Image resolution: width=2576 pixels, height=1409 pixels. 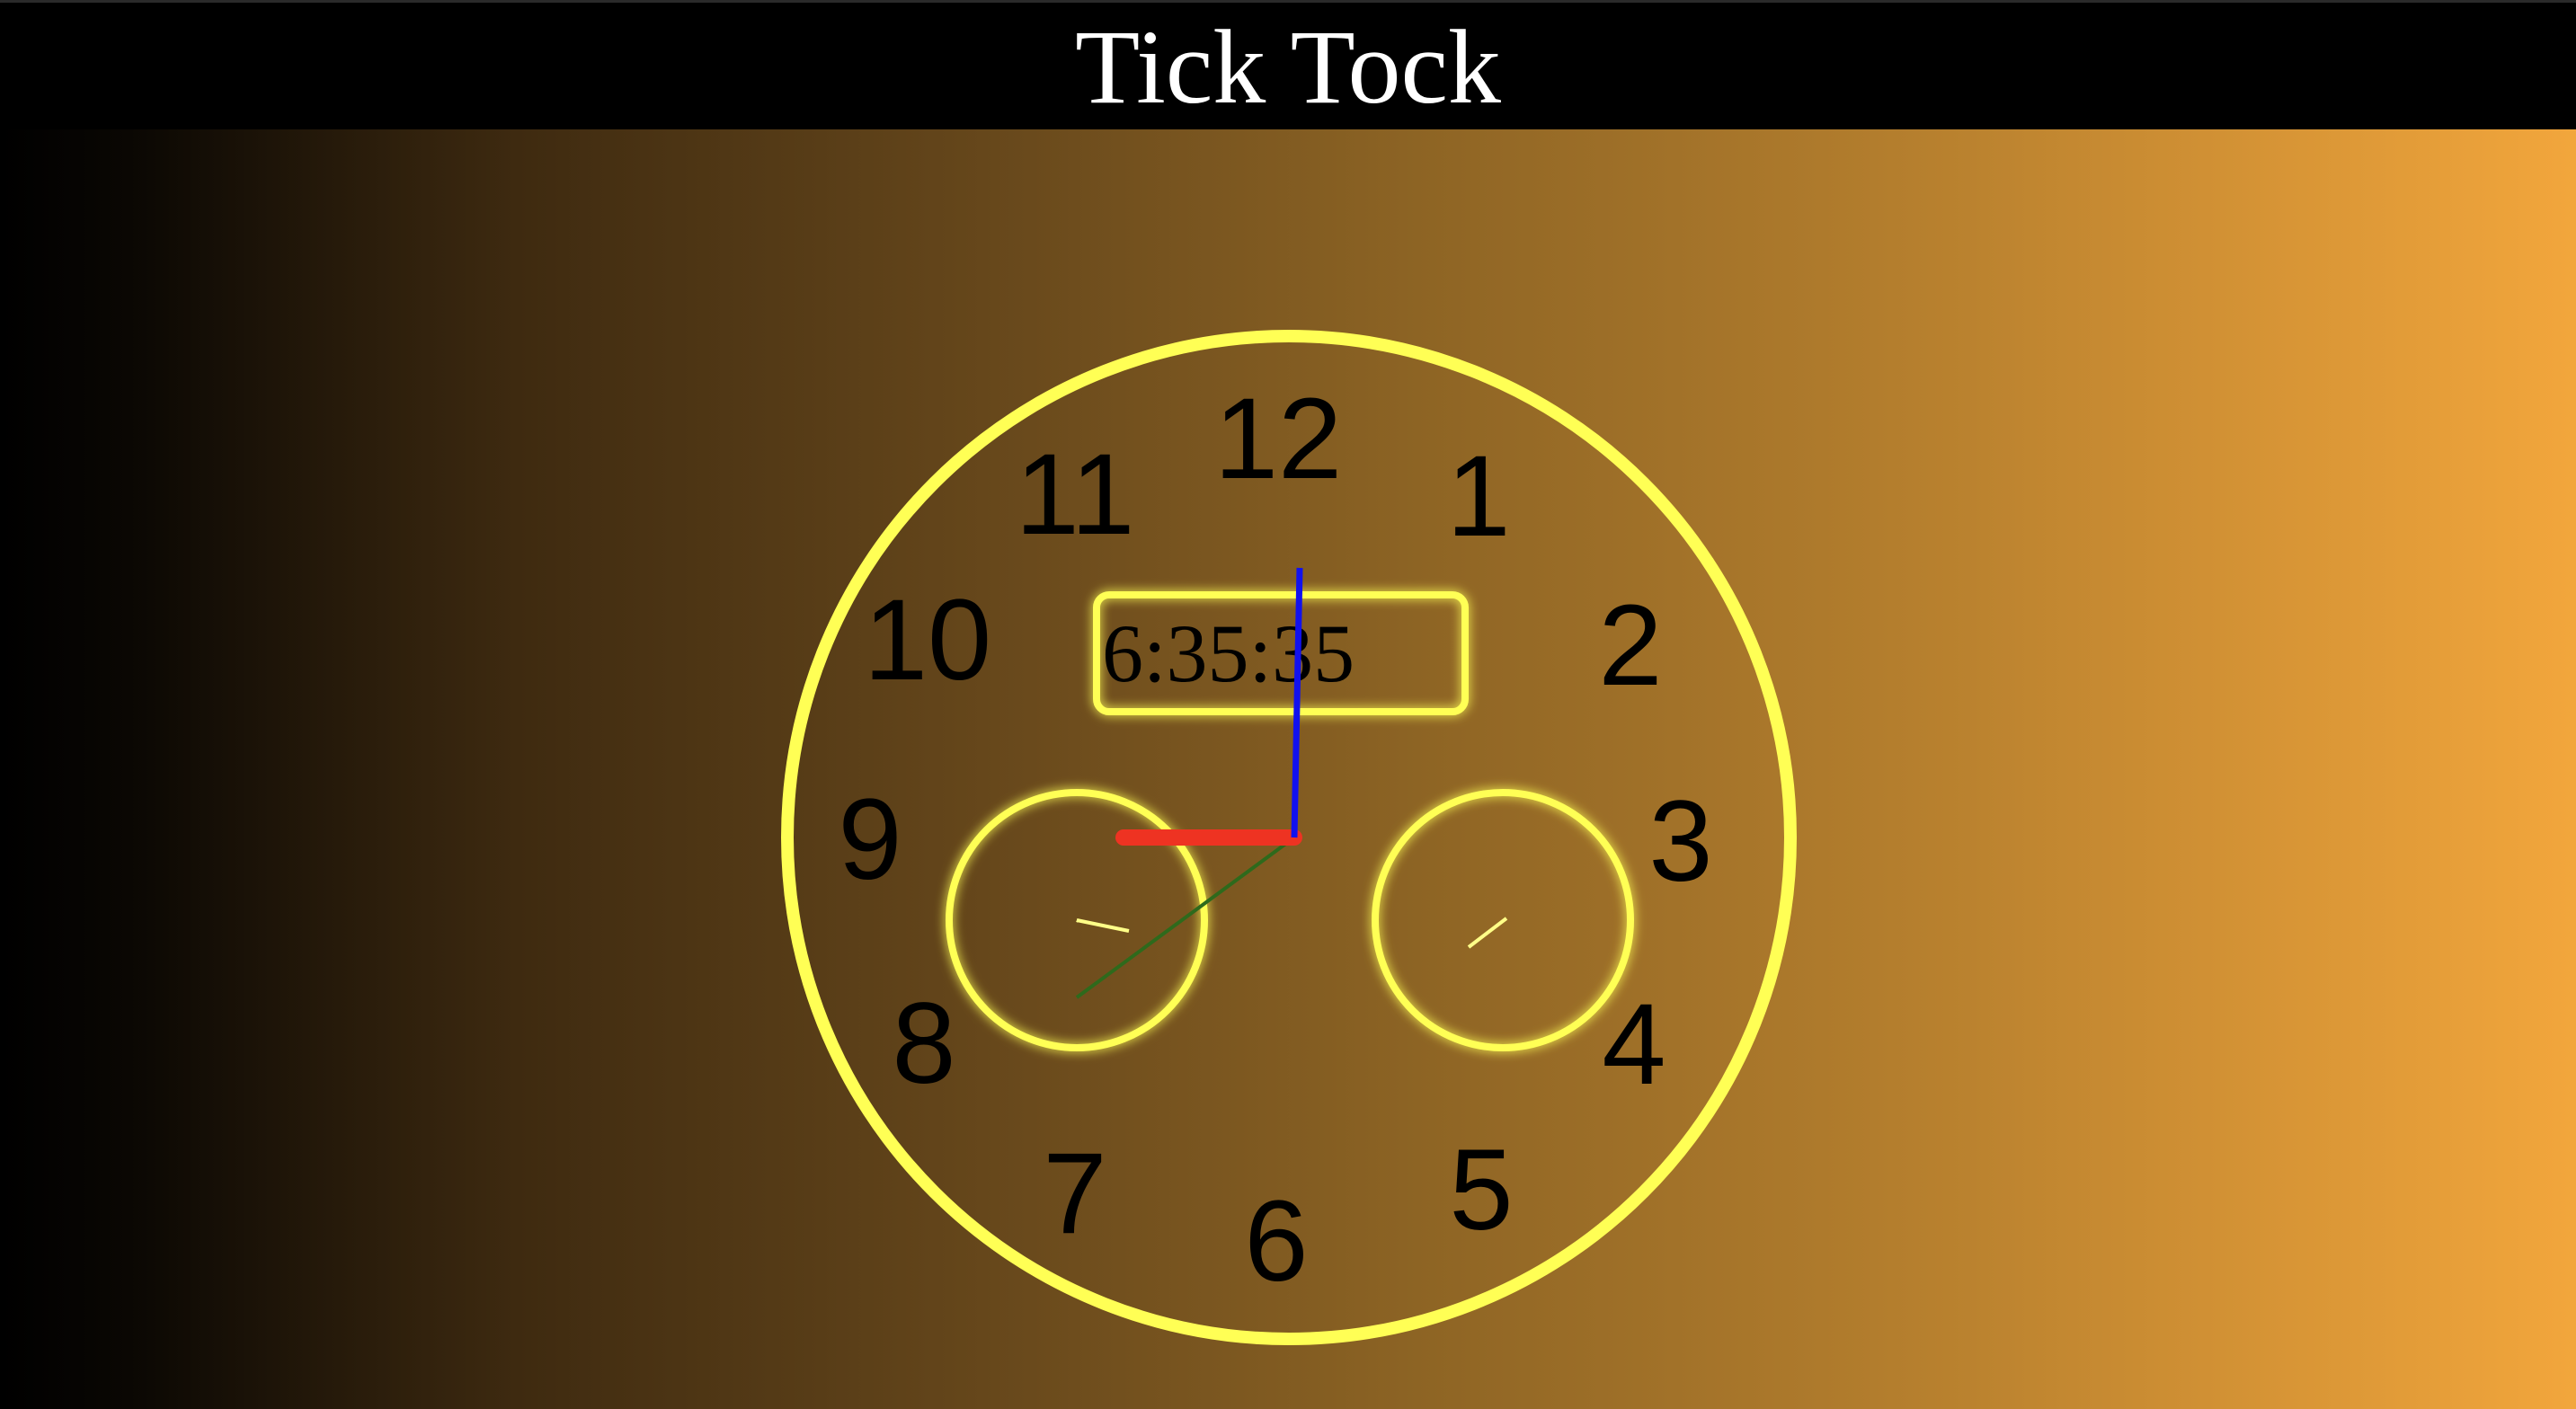 What do you see at coordinates (1103, 925) in the screenshot?
I see `left-subdial-hand` at bounding box center [1103, 925].